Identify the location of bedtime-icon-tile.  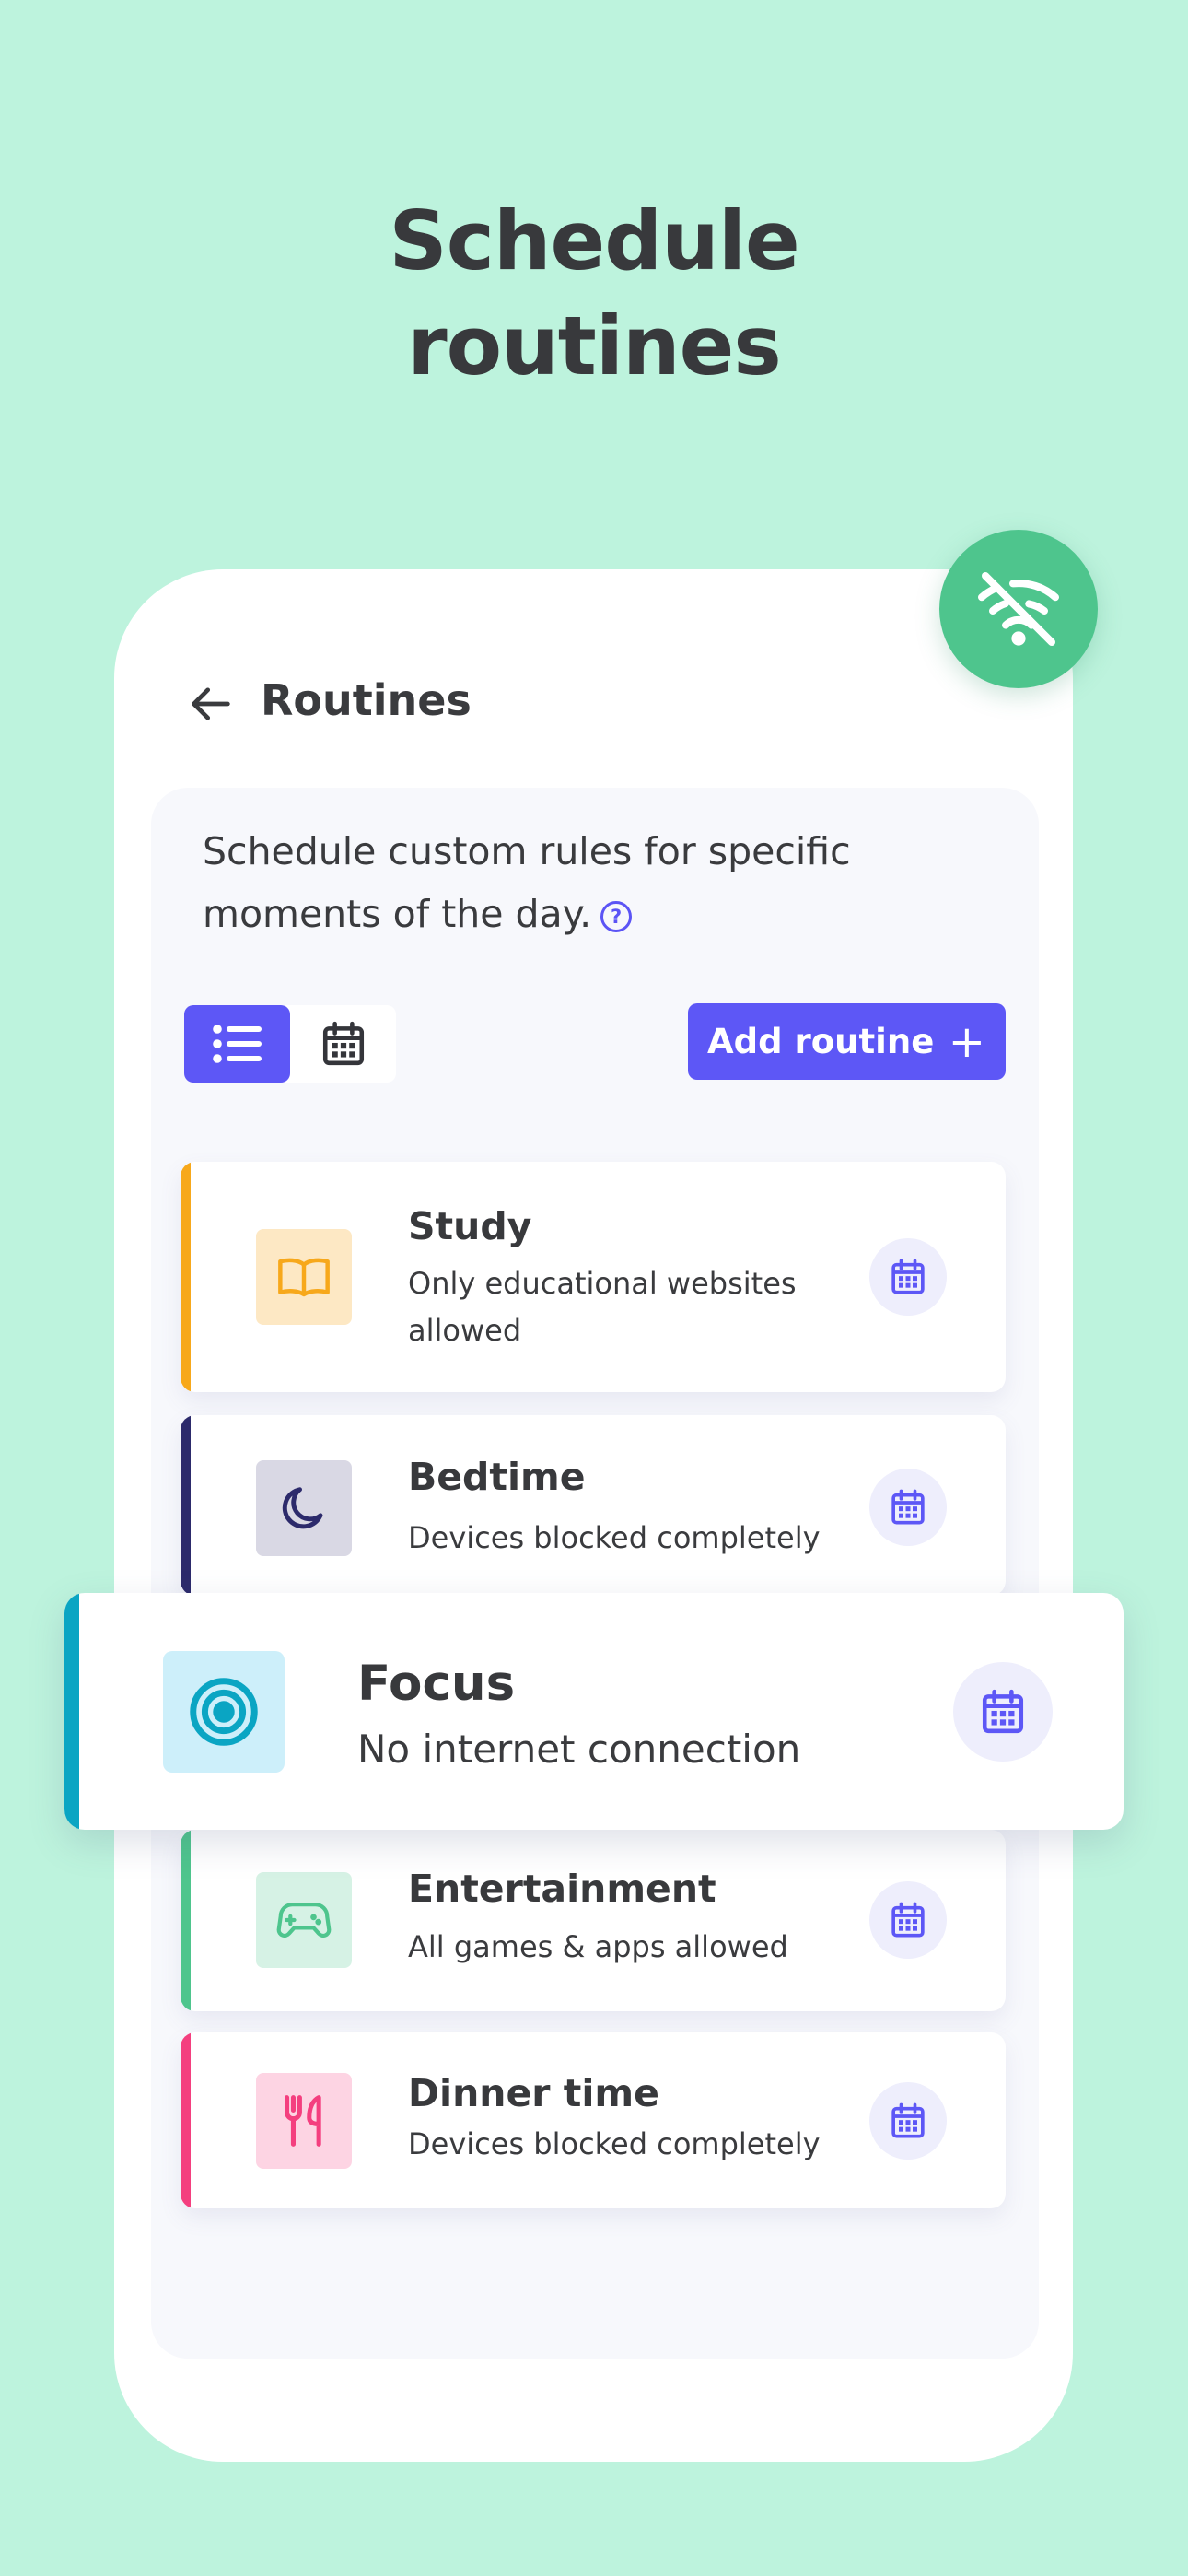
(304, 1508).